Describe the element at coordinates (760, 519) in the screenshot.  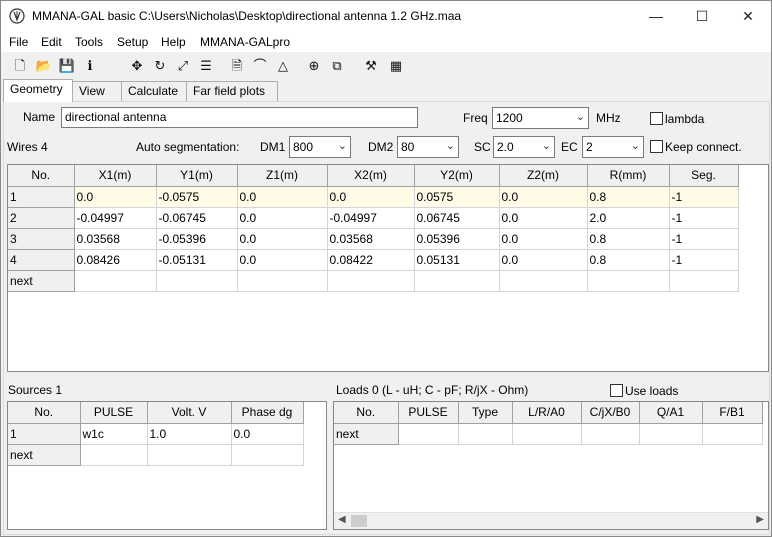
I see `scroll-right-icon: ▶` at that location.